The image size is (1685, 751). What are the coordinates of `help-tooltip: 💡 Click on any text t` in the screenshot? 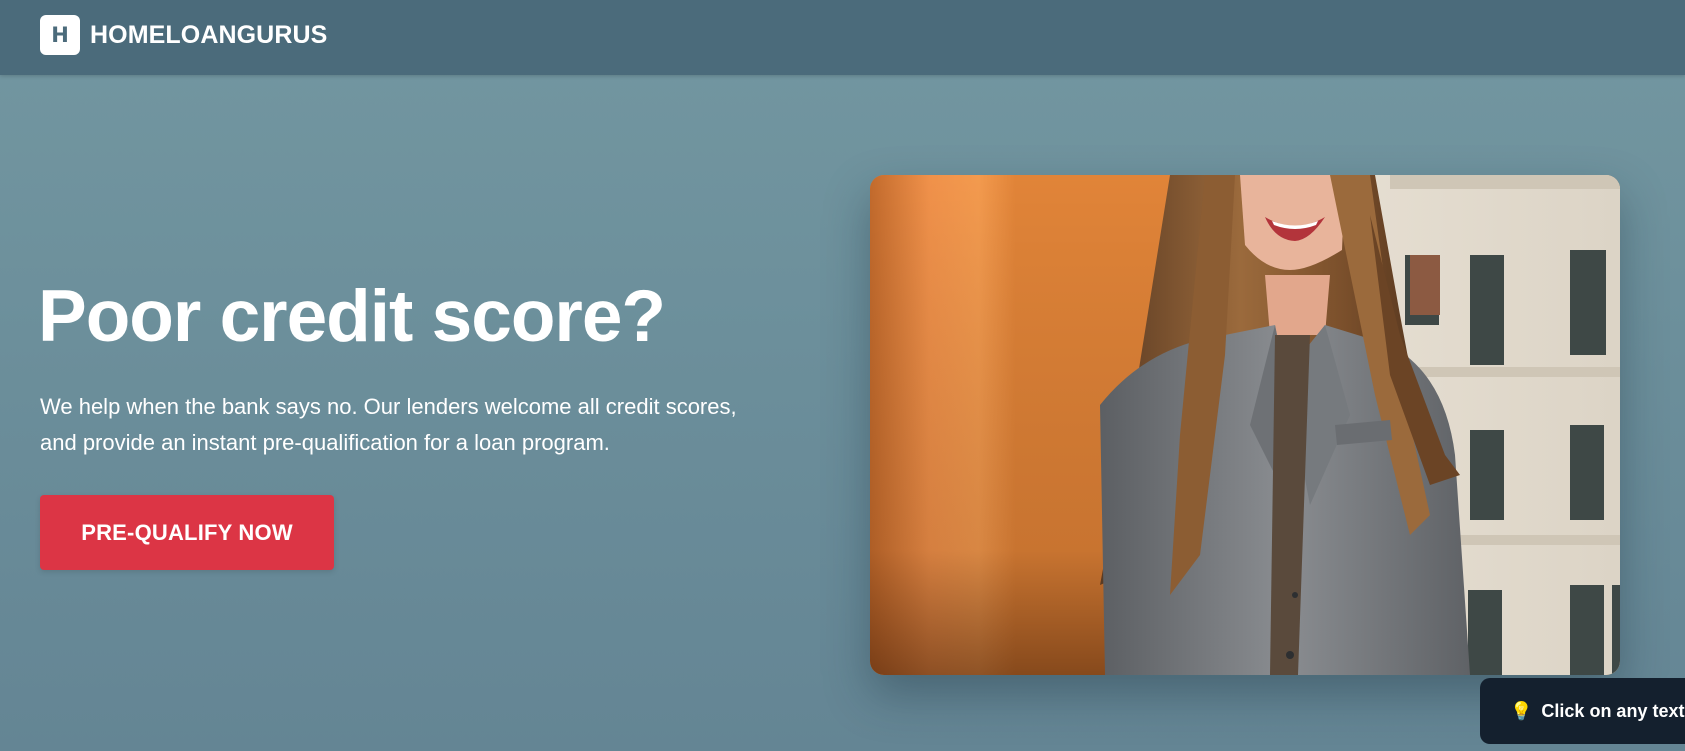 It's located at (1582, 711).